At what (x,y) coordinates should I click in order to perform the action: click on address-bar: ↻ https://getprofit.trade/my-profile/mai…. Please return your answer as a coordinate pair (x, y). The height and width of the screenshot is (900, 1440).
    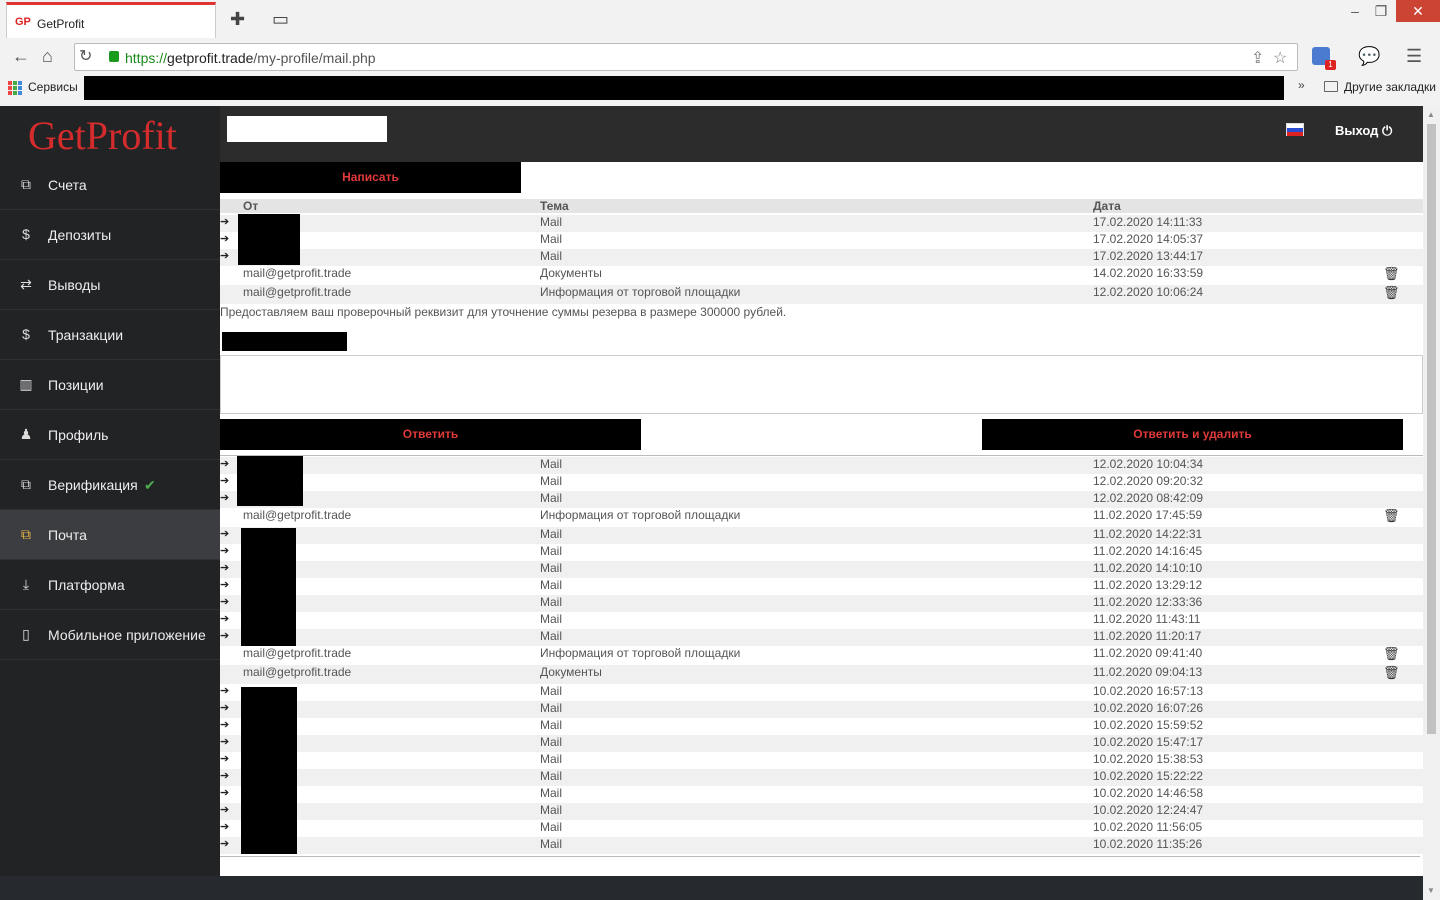
    Looking at the image, I should click on (686, 57).